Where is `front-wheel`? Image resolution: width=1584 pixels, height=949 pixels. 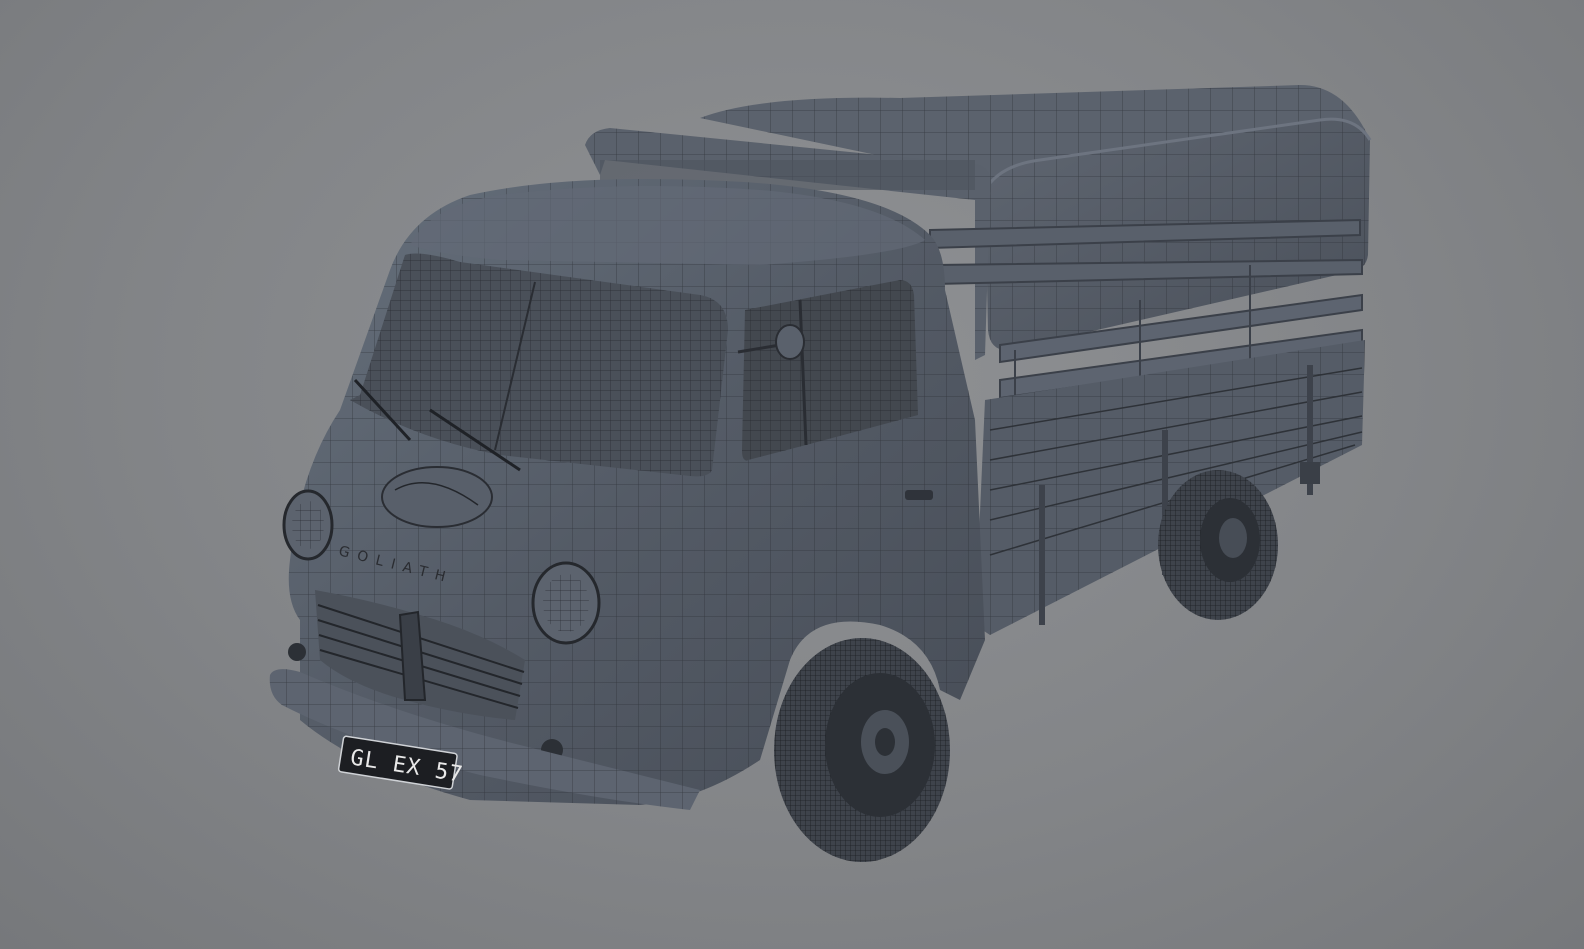 front-wheel is located at coordinates (862, 750).